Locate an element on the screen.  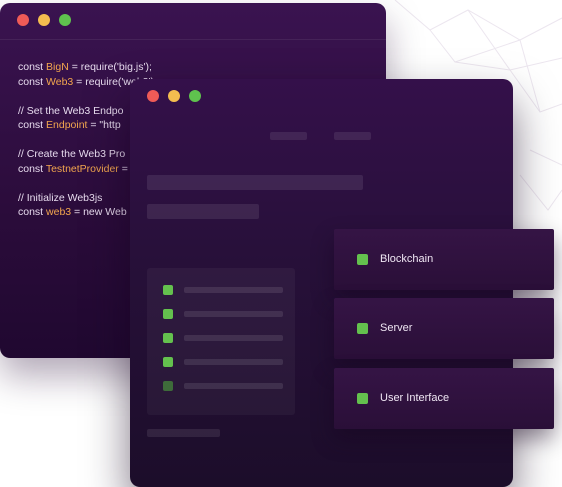
checklist-panel is located at coordinates (221, 341).